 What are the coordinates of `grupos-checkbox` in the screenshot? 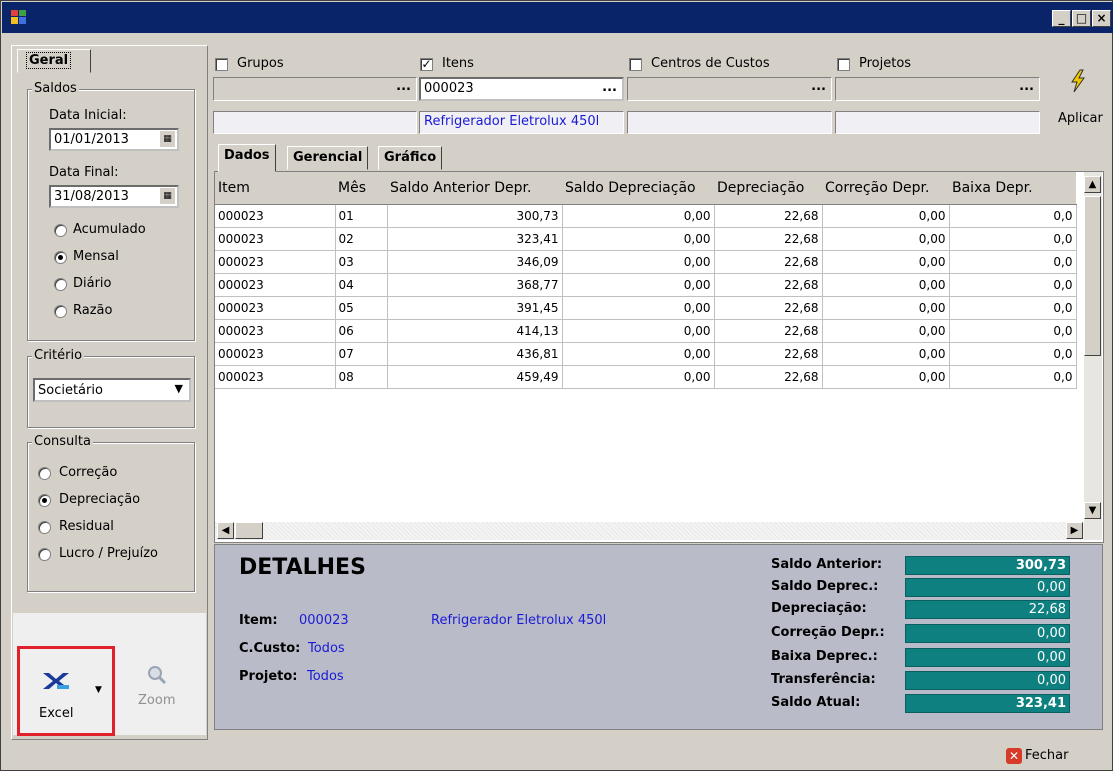 It's located at (221, 64).